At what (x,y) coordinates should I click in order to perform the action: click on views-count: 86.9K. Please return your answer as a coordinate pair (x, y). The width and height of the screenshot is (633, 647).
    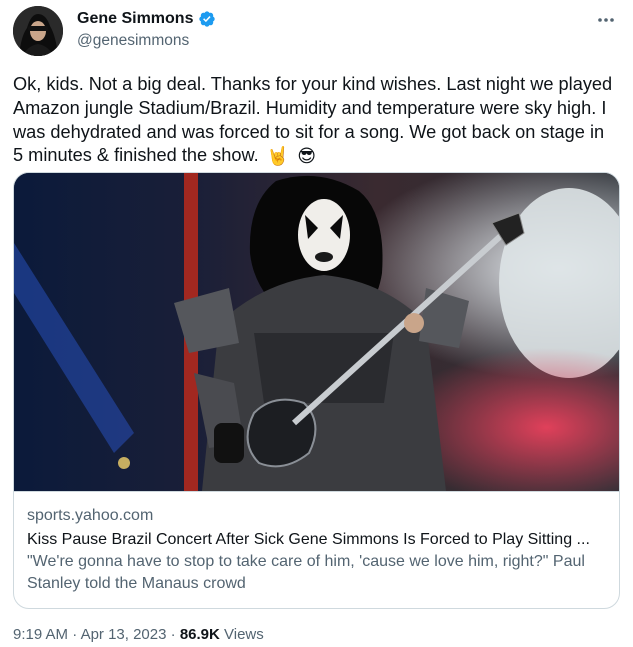
    Looking at the image, I should click on (200, 634).